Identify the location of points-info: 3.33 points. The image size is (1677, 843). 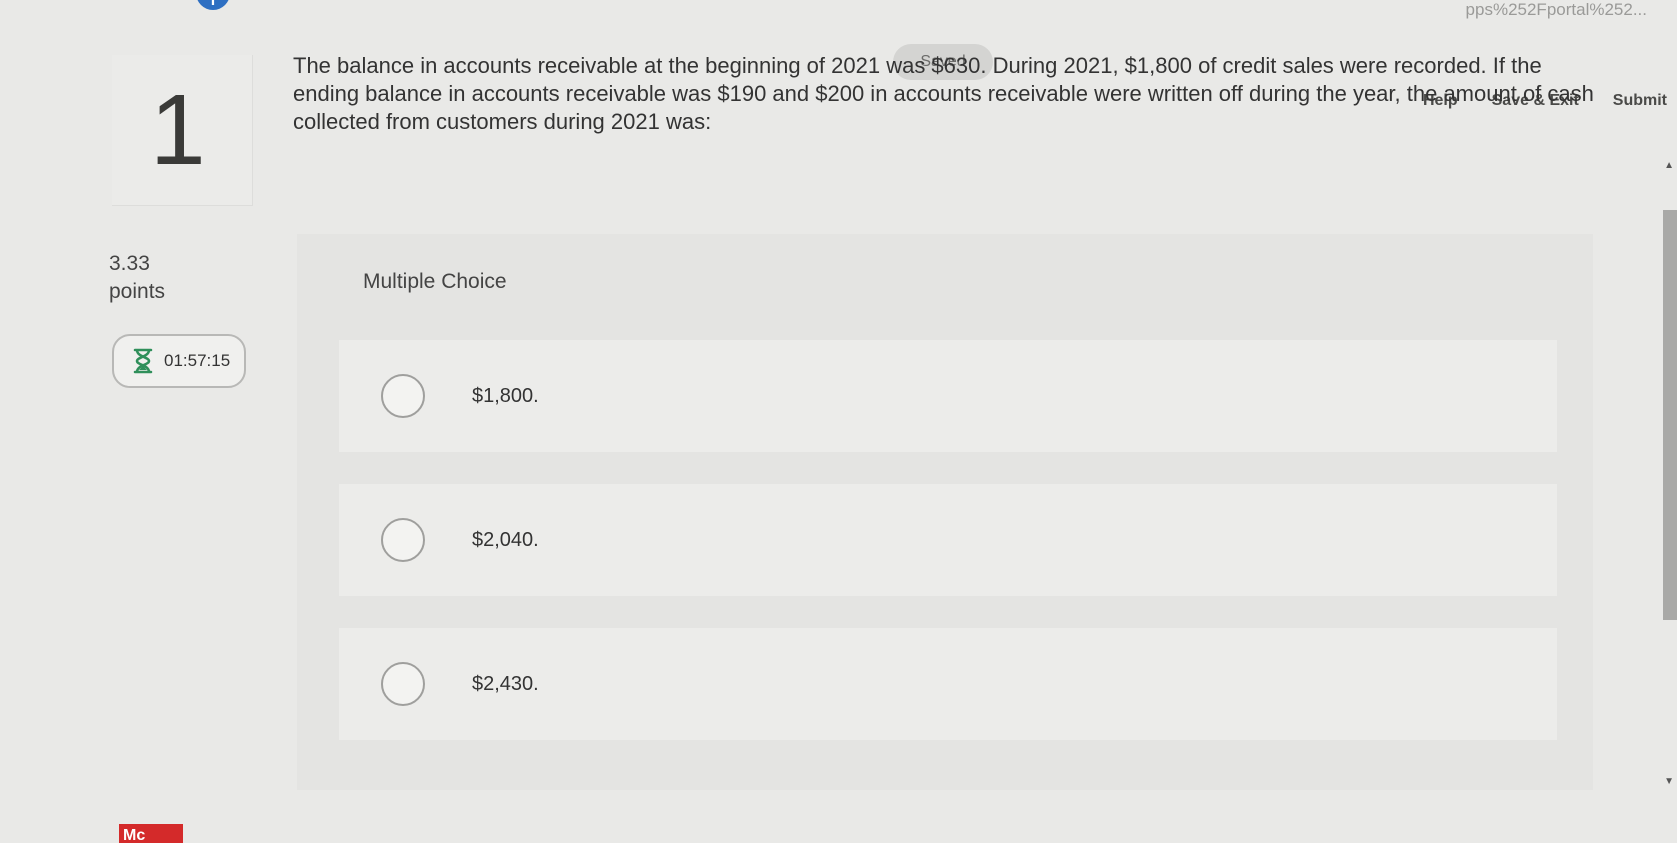
(137, 278).